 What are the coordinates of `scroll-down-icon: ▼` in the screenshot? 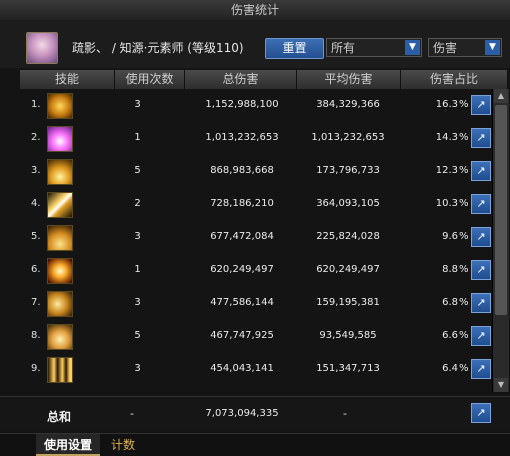 It's located at (501, 385).